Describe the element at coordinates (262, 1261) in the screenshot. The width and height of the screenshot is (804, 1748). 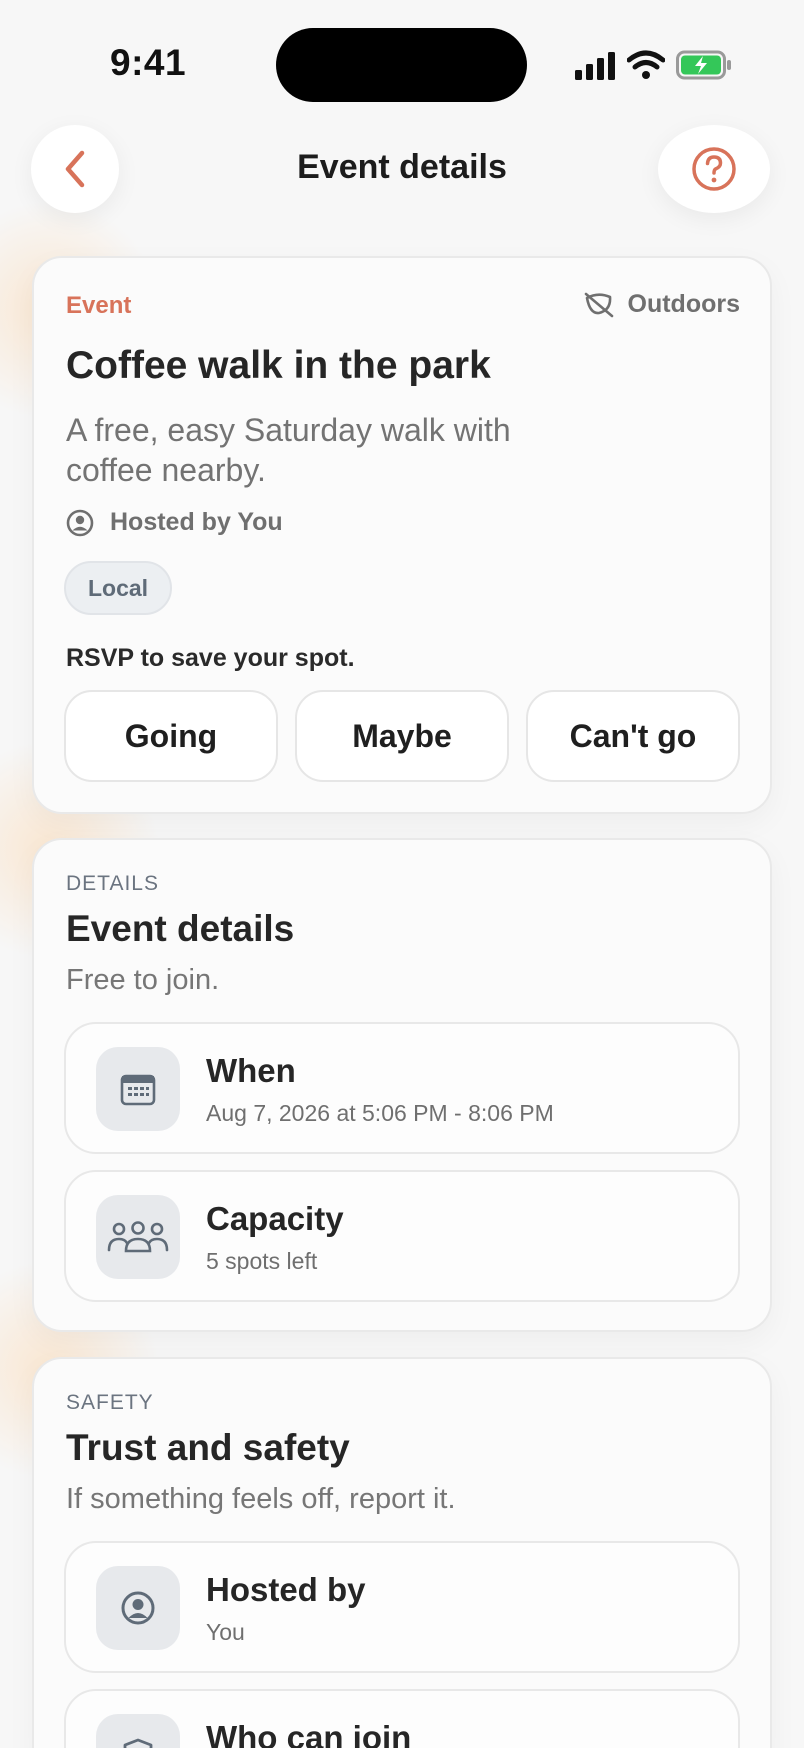
I see `capacity-value: 5 spots left` at that location.